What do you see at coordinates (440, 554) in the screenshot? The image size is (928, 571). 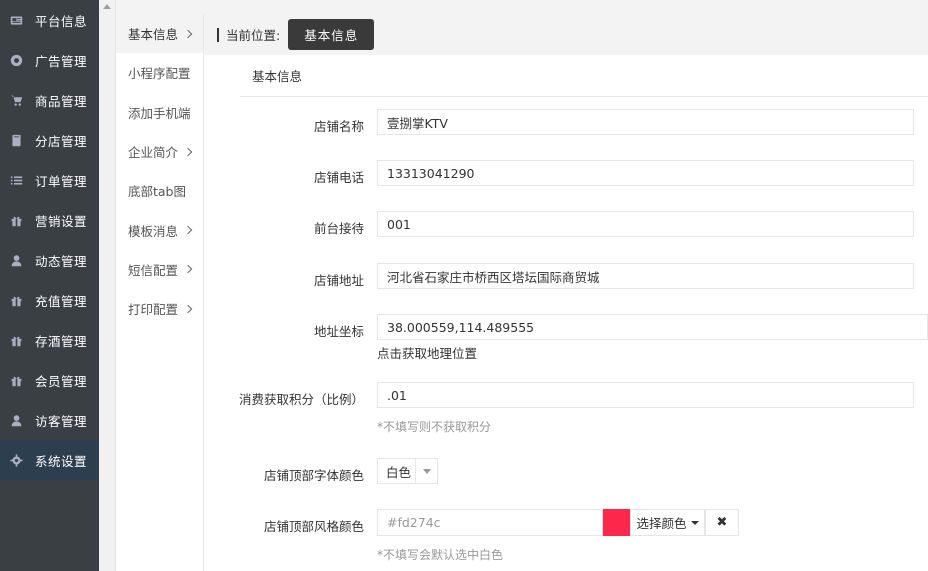 I see `style-color-help: *不填写会默认选中白色` at bounding box center [440, 554].